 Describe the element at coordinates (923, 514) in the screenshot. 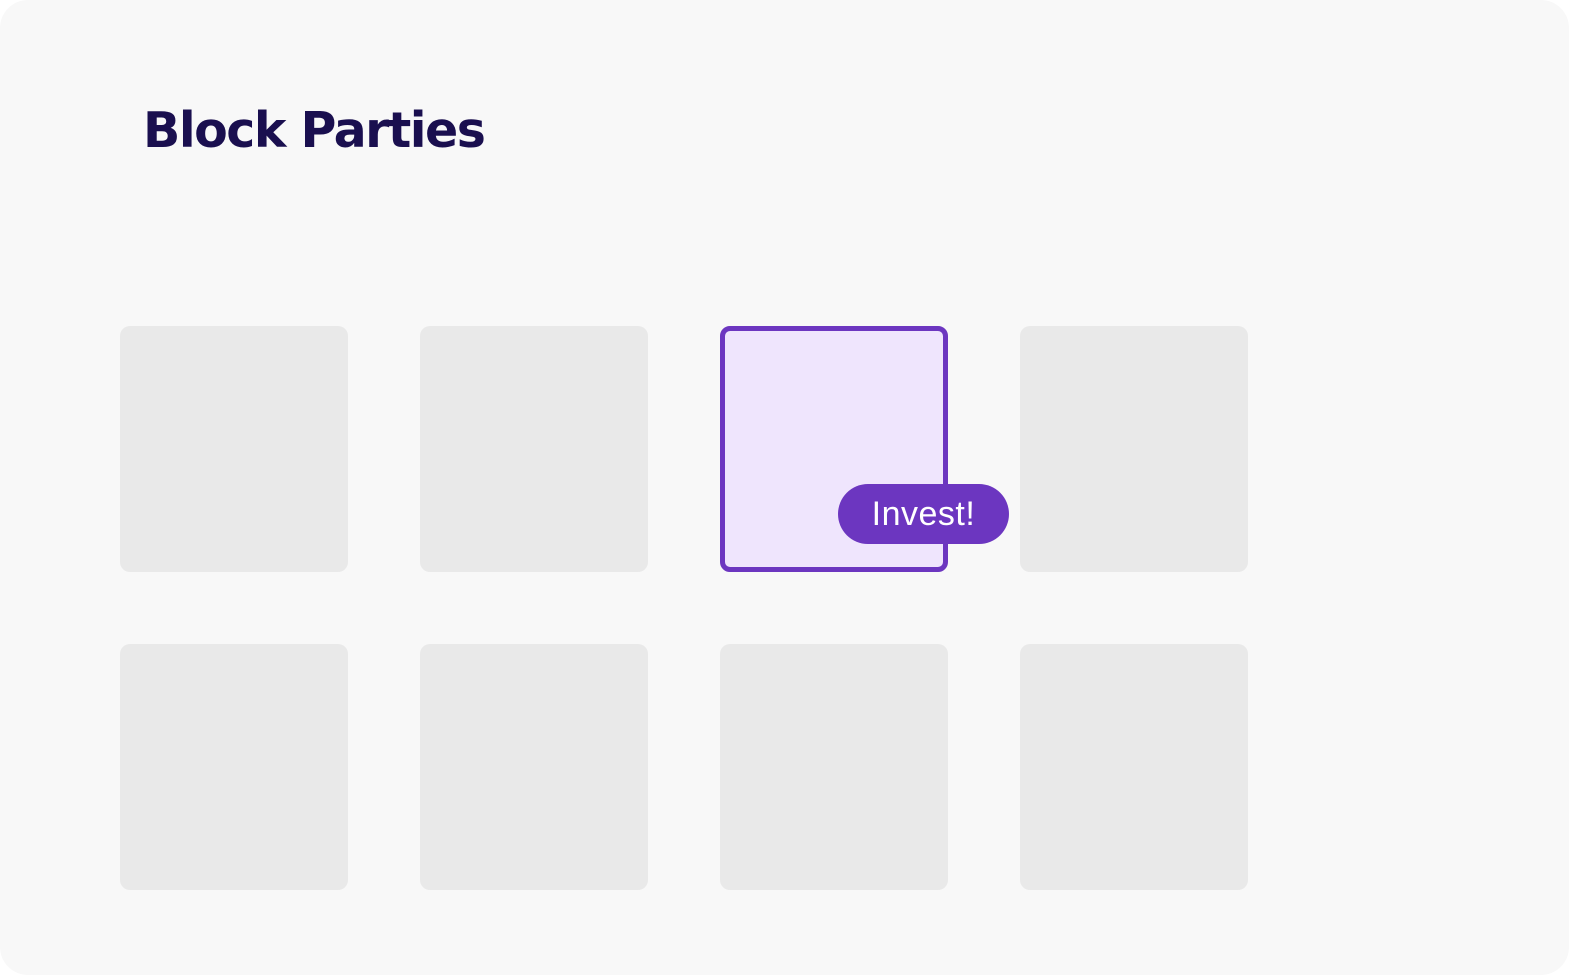

I see `invest-button: Invest!` at that location.